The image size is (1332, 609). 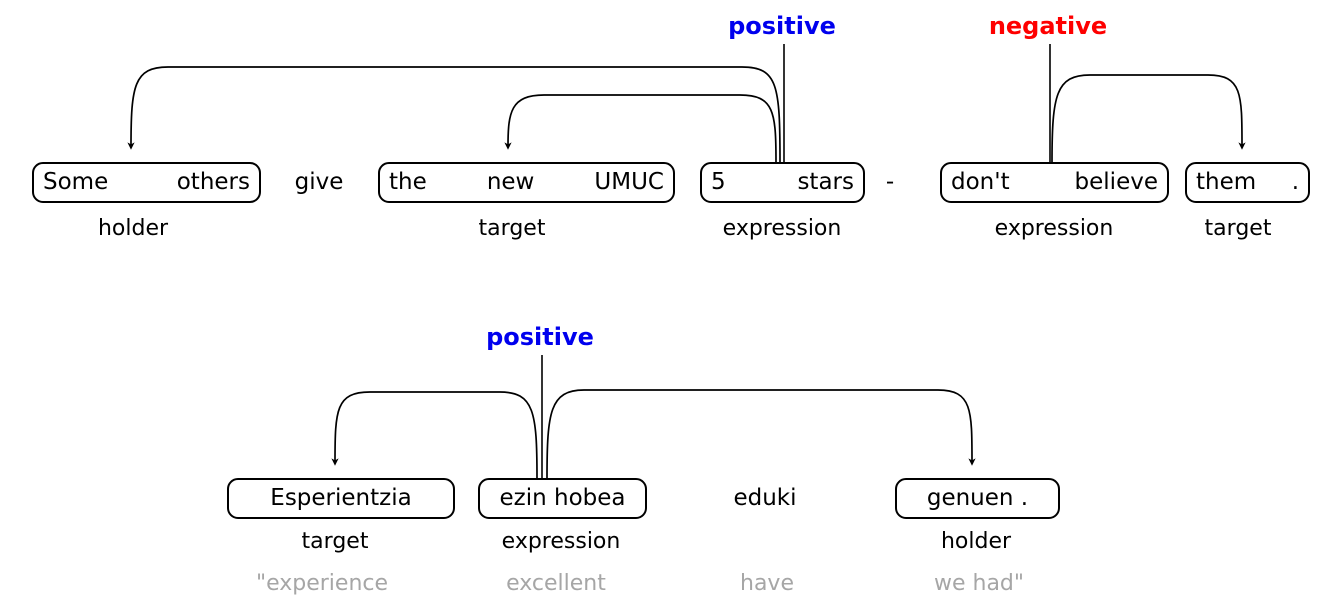 What do you see at coordinates (133, 228) in the screenshot?
I see `role-label-holder-row1: holder` at bounding box center [133, 228].